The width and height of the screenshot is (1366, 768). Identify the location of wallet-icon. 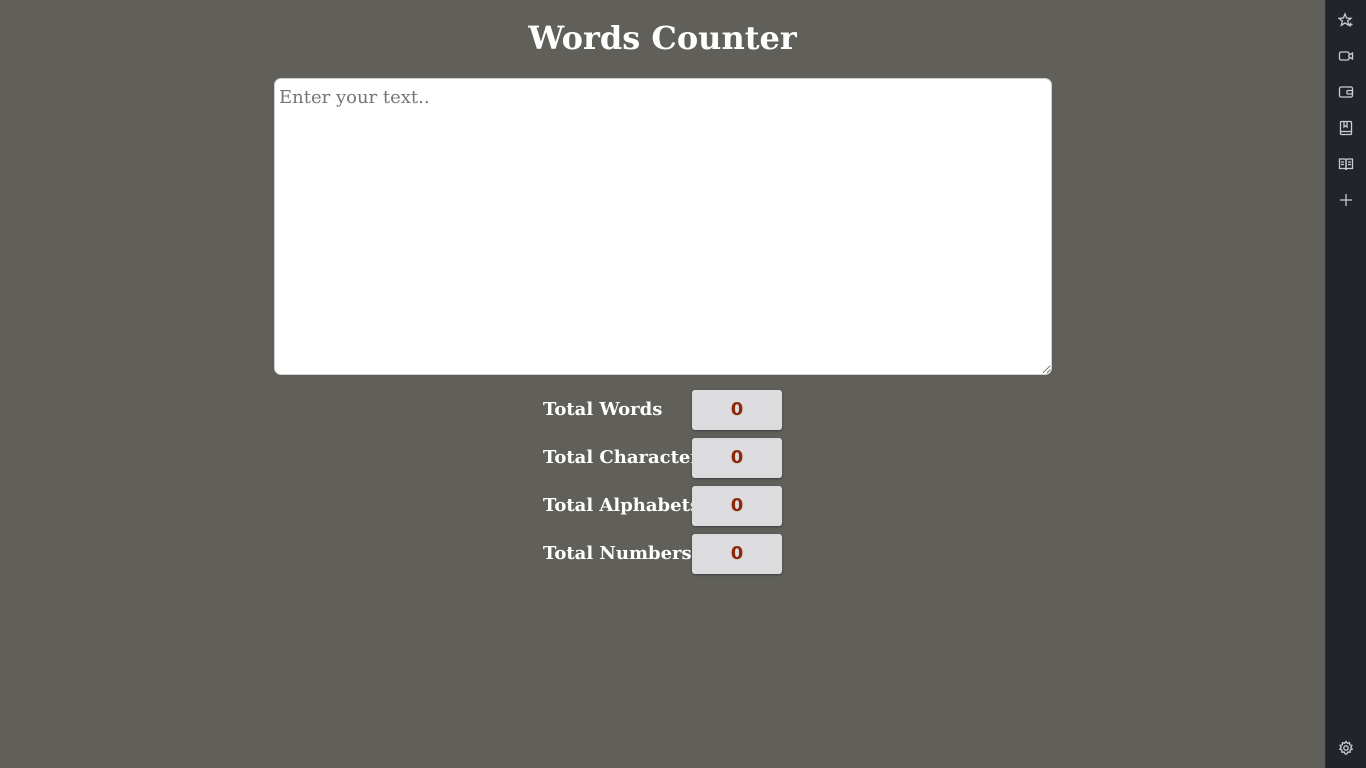
(1346, 92).